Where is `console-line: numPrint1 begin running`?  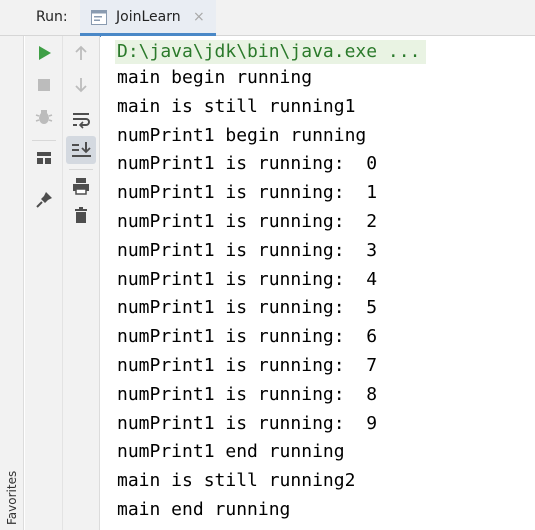 console-line: numPrint1 begin running is located at coordinates (242, 135).